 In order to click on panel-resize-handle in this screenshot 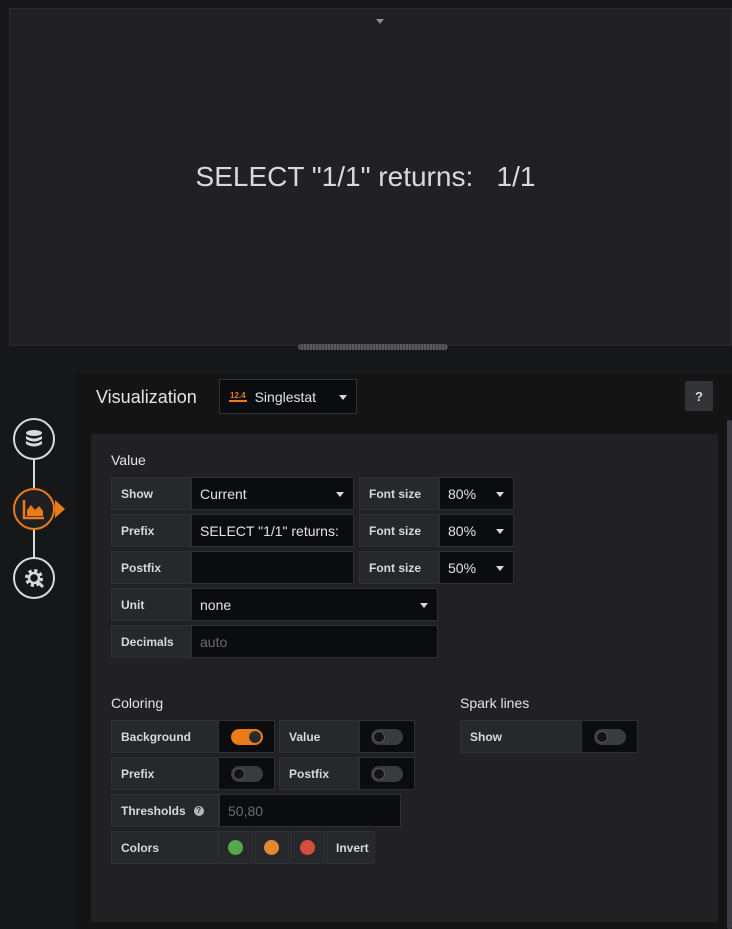, I will do `click(373, 347)`.